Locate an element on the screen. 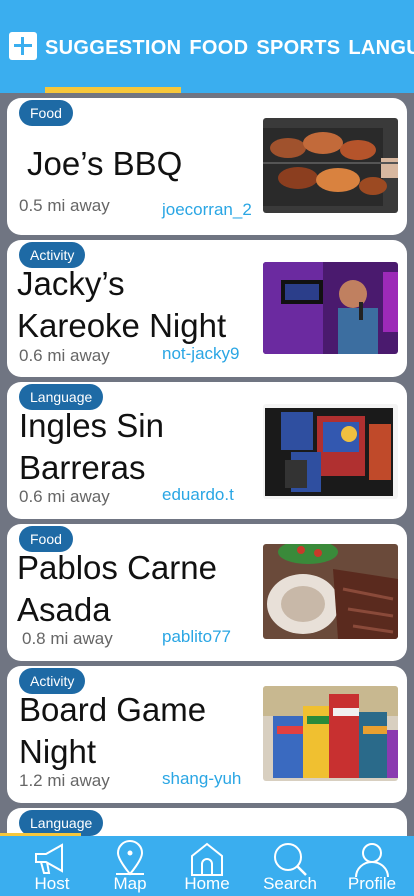  nav-label: Host is located at coordinates (52, 883).